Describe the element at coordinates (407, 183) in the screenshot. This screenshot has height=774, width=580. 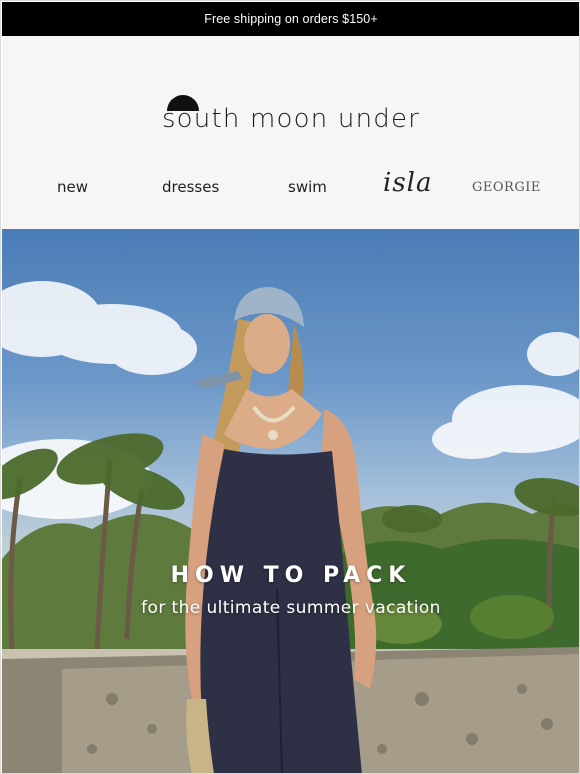
I see `nav-item-isla: isla` at that location.